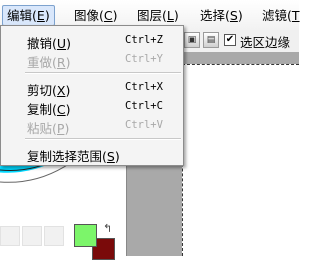 This screenshot has width=320, height=260. Describe the element at coordinates (92, 125) in the screenshot. I see `menu-item-paste: 粘贴(P) Ctrl+V` at that location.